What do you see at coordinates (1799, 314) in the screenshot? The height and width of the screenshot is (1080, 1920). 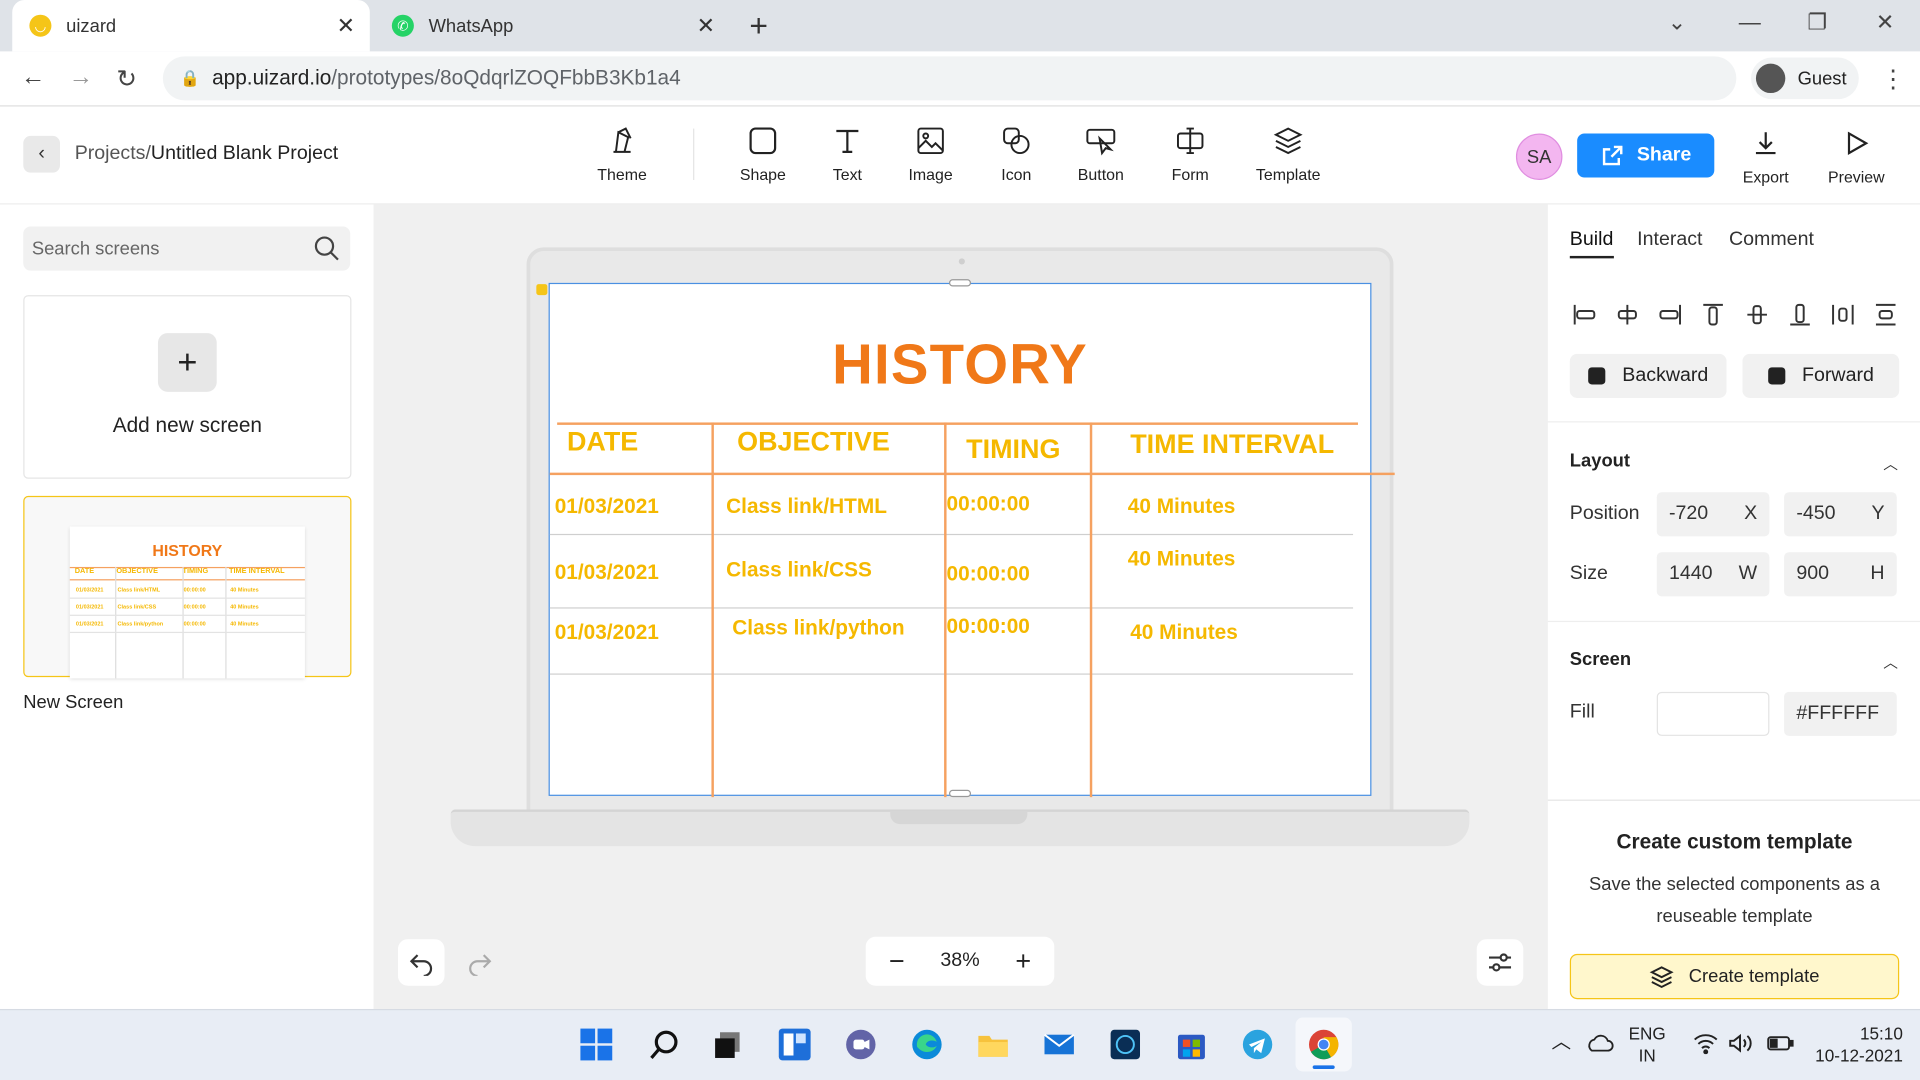 I see `align-bottom-icon` at bounding box center [1799, 314].